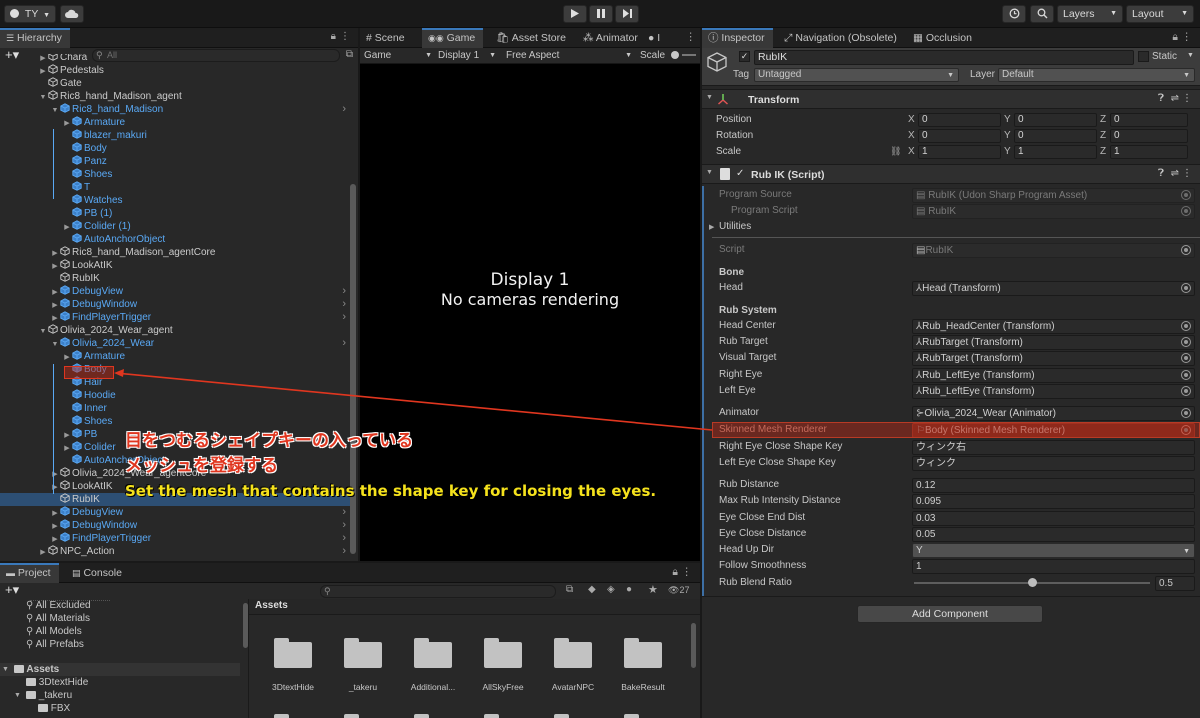 The image size is (1200, 718). Describe the element at coordinates (1053, 326) in the screenshot. I see `head-center-field: ⅄Rub_HeadCenter (Transform)` at that location.